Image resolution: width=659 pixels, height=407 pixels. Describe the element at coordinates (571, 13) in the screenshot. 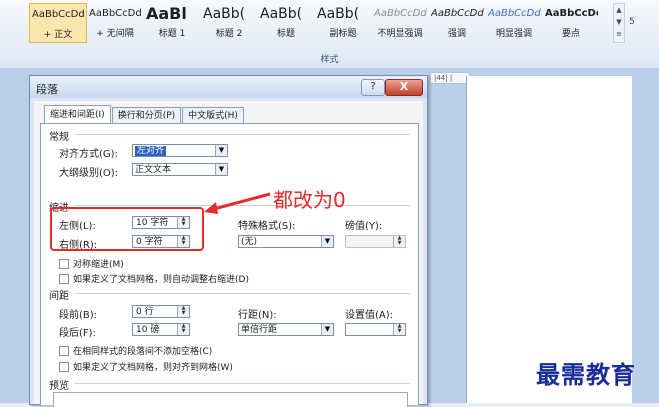

I see `style-sample: AaBbCcDc` at that location.